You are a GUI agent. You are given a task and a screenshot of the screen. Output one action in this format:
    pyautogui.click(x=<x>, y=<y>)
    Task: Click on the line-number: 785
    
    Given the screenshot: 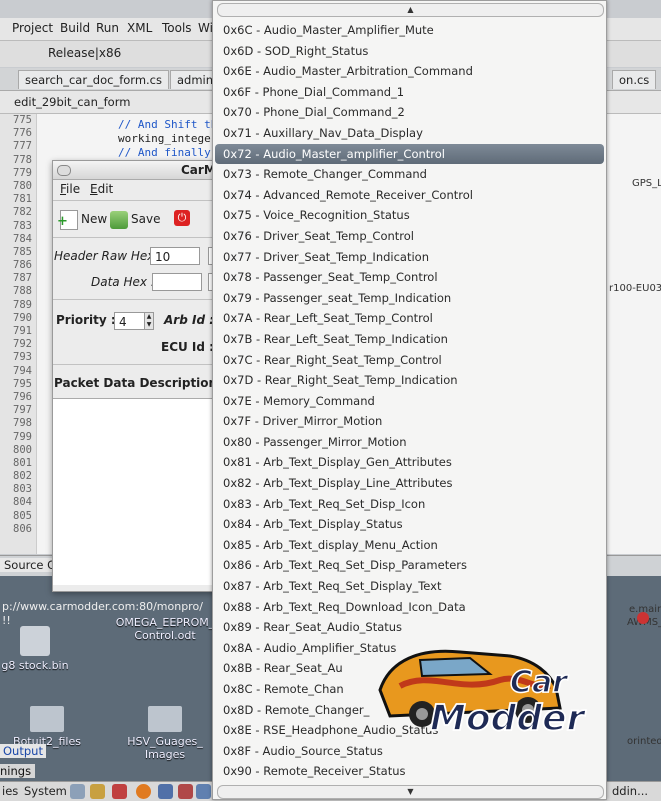 What is the action you would take?
    pyautogui.click(x=22, y=251)
    